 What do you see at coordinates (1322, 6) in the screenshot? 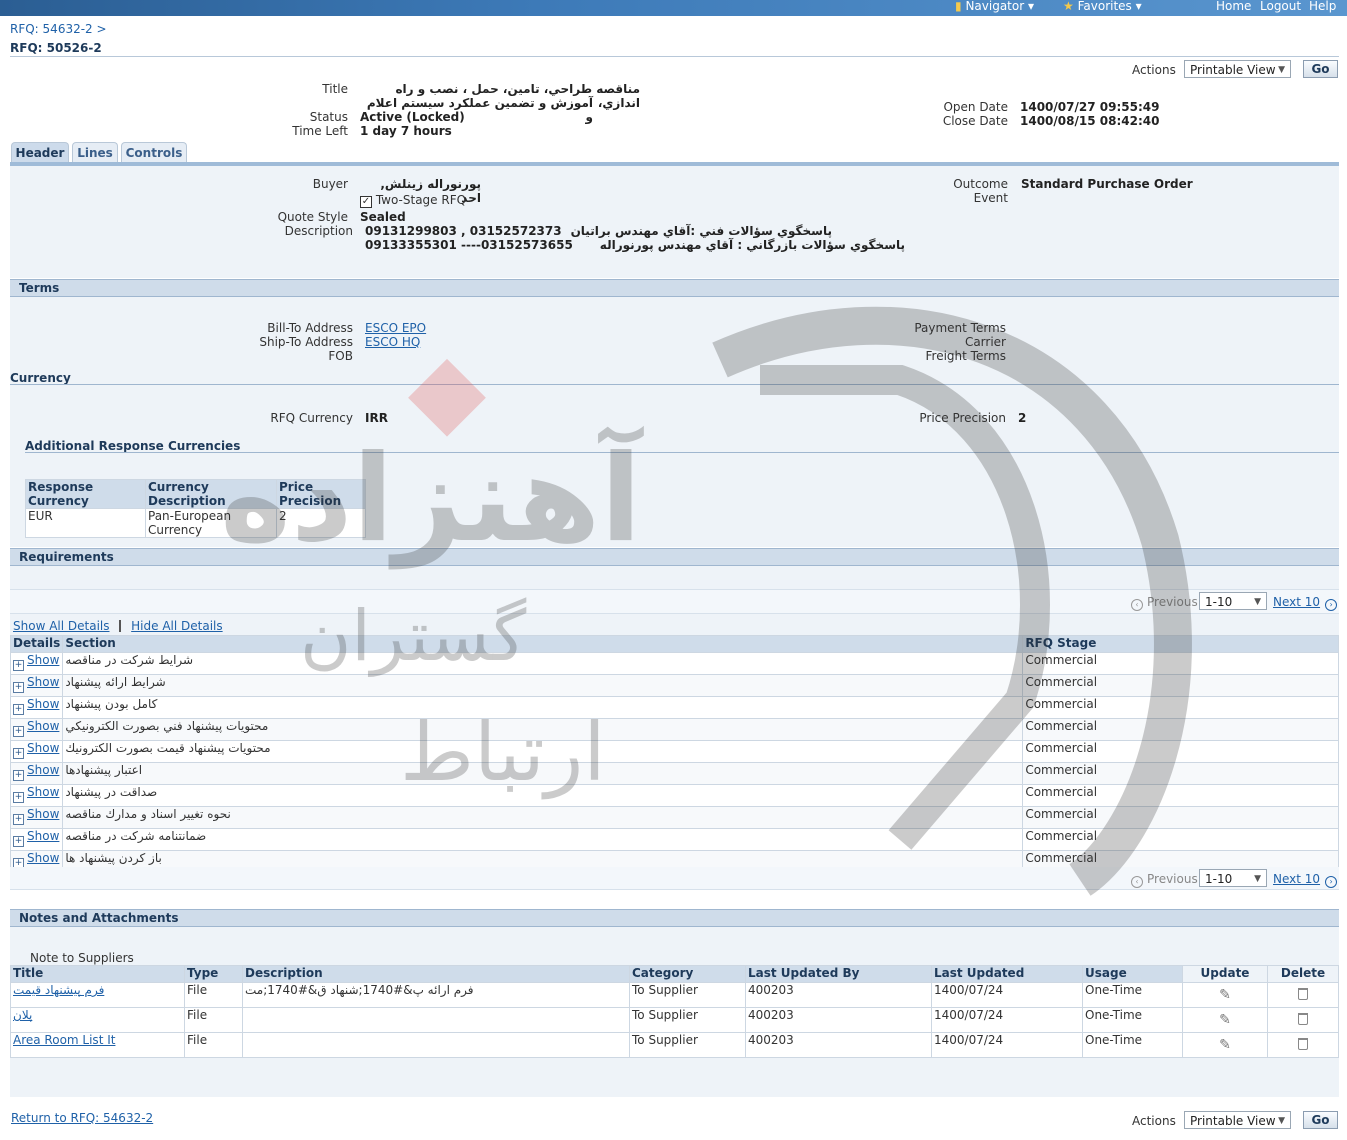
I see `help-link: Help` at bounding box center [1322, 6].